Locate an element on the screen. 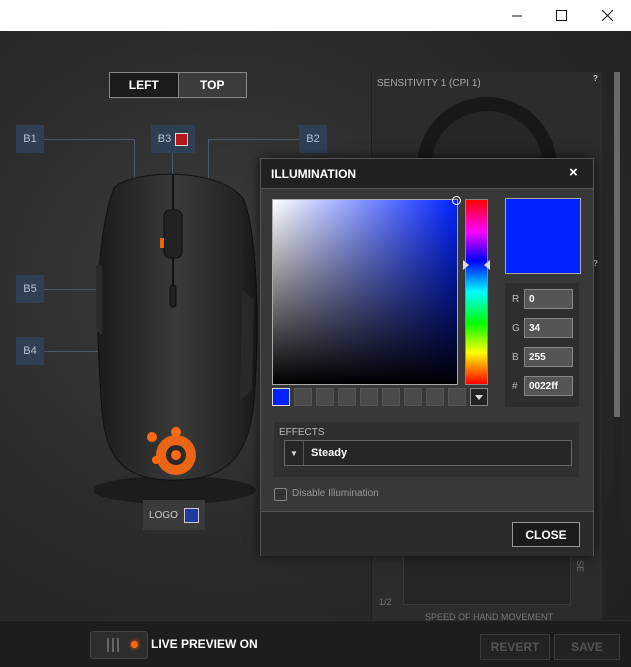 Image resolution: width=631 pixels, height=667 pixels. button-b3-tag: B3 is located at coordinates (173, 139).